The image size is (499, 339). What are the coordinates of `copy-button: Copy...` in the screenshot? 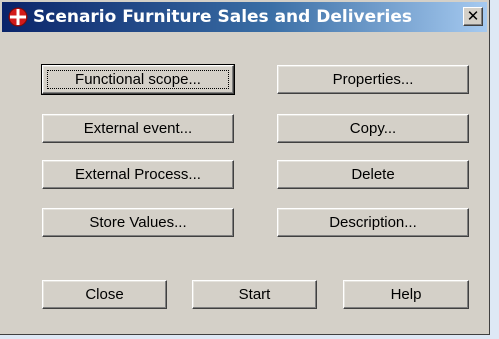 It's located at (373, 128).